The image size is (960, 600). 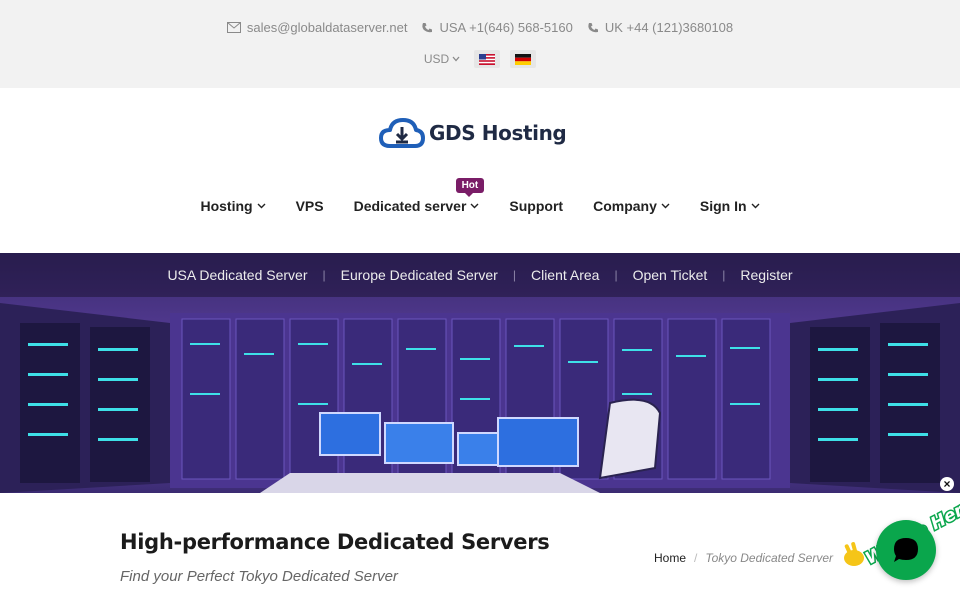 What do you see at coordinates (669, 27) in the screenshot?
I see `uk-phone-text: UK +44 (121)3680108` at bounding box center [669, 27].